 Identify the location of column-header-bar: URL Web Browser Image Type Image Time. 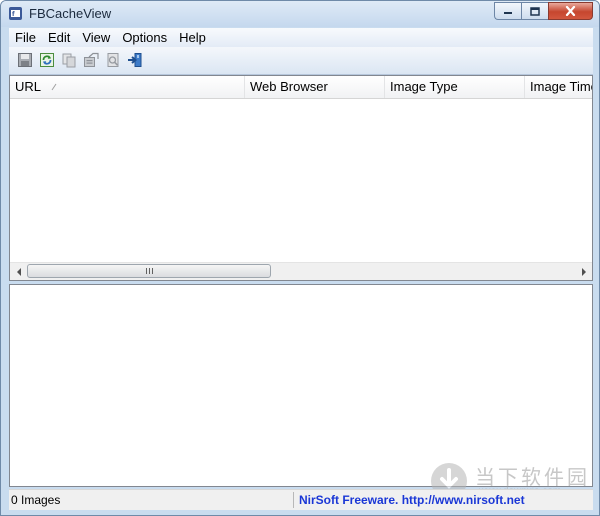
(301, 87).